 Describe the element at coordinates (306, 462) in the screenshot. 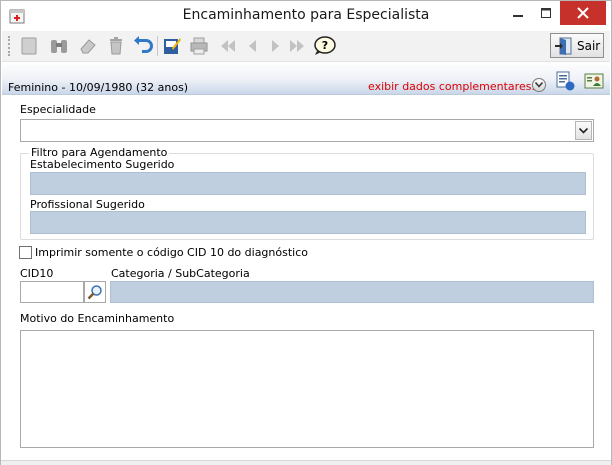

I see `status-strip` at that location.